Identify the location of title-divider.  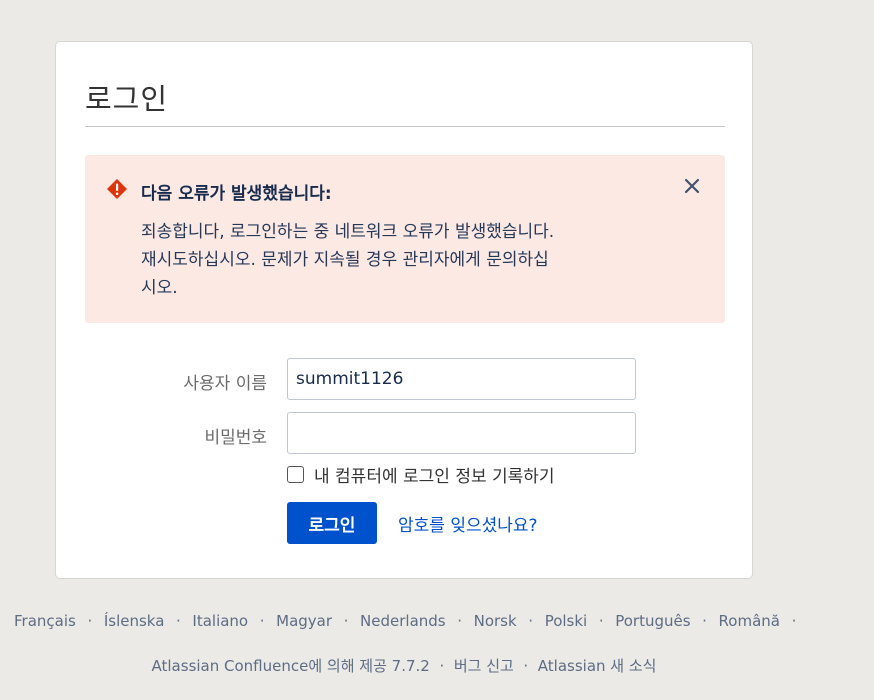
(405, 126).